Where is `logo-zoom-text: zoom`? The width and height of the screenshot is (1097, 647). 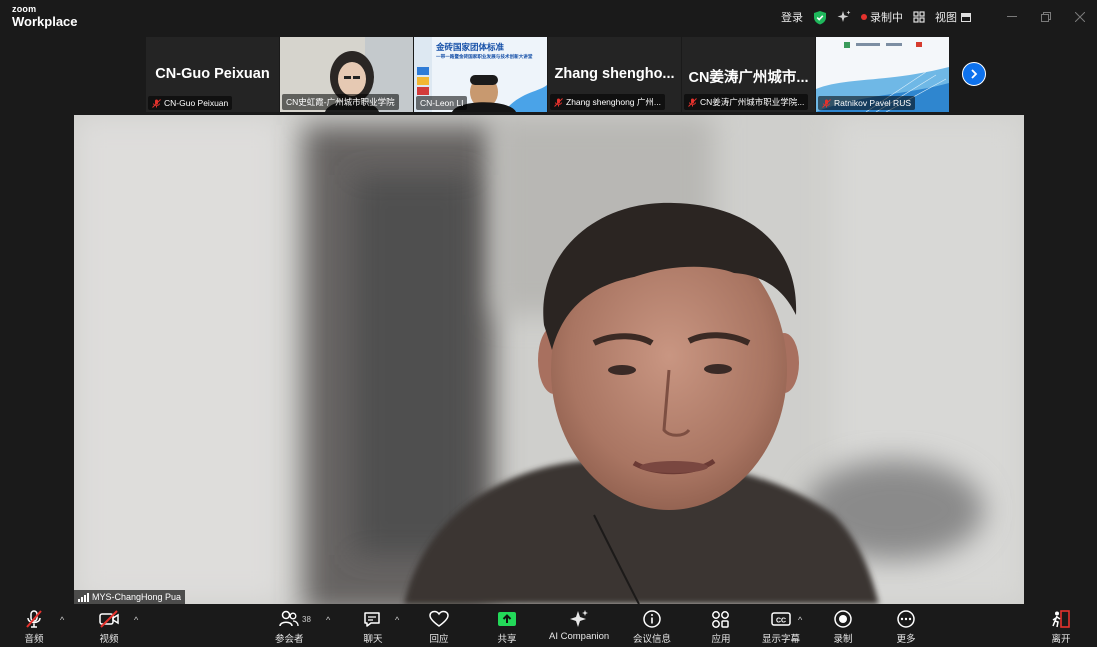 logo-zoom-text: zoom is located at coordinates (24, 9).